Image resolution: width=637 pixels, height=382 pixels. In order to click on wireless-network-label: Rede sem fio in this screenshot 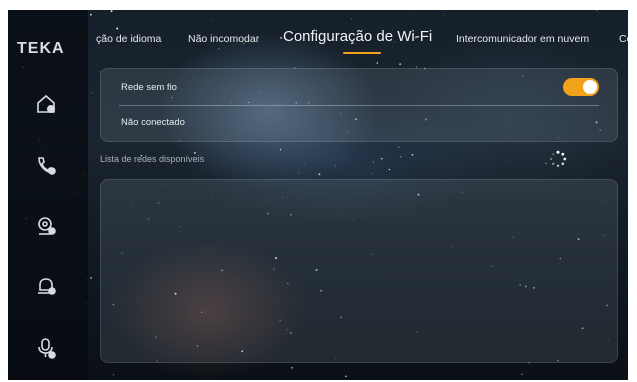, I will do `click(149, 87)`.